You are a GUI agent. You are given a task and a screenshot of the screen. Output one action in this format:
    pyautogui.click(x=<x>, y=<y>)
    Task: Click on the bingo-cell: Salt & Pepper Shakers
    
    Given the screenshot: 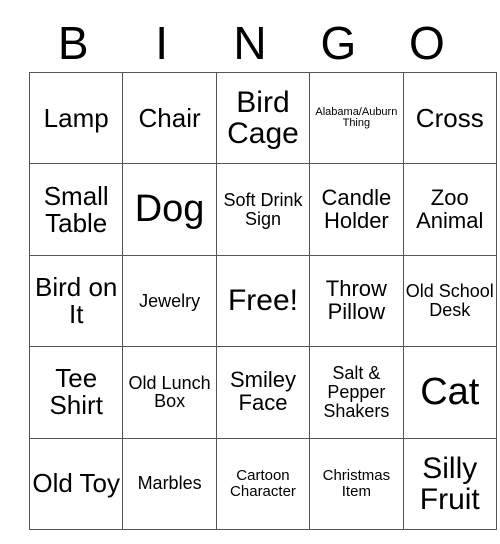 What is the action you would take?
    pyautogui.click(x=356, y=392)
    